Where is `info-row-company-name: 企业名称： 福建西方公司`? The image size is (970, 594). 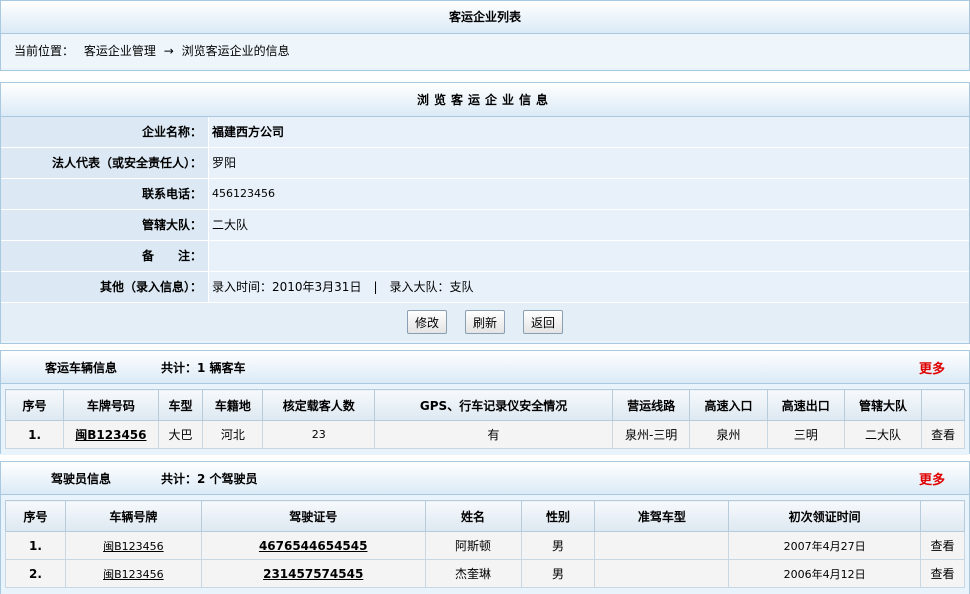
info-row-company-name: 企业名称： 福建西方公司 is located at coordinates (485, 132).